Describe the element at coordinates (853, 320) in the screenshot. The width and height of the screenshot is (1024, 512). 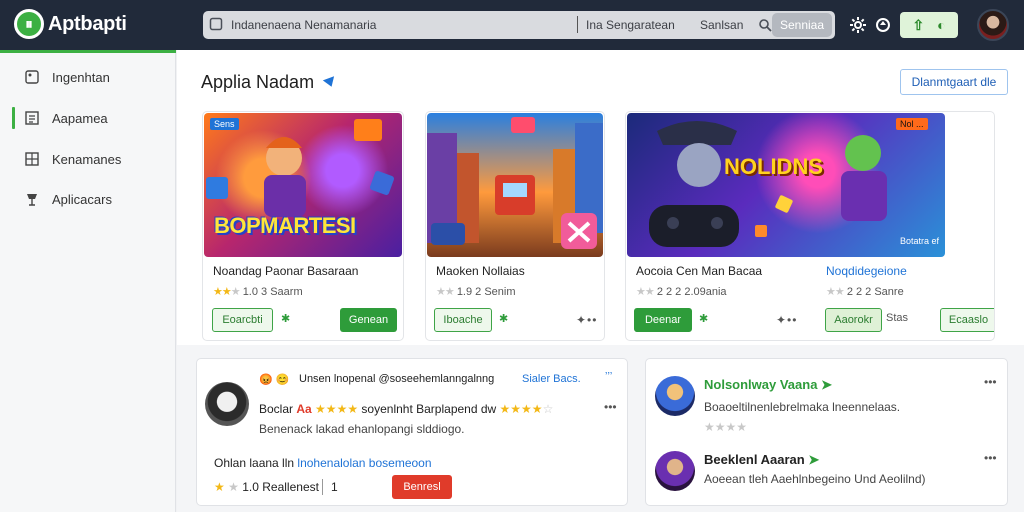
I see `install-button: Aaorokr` at that location.